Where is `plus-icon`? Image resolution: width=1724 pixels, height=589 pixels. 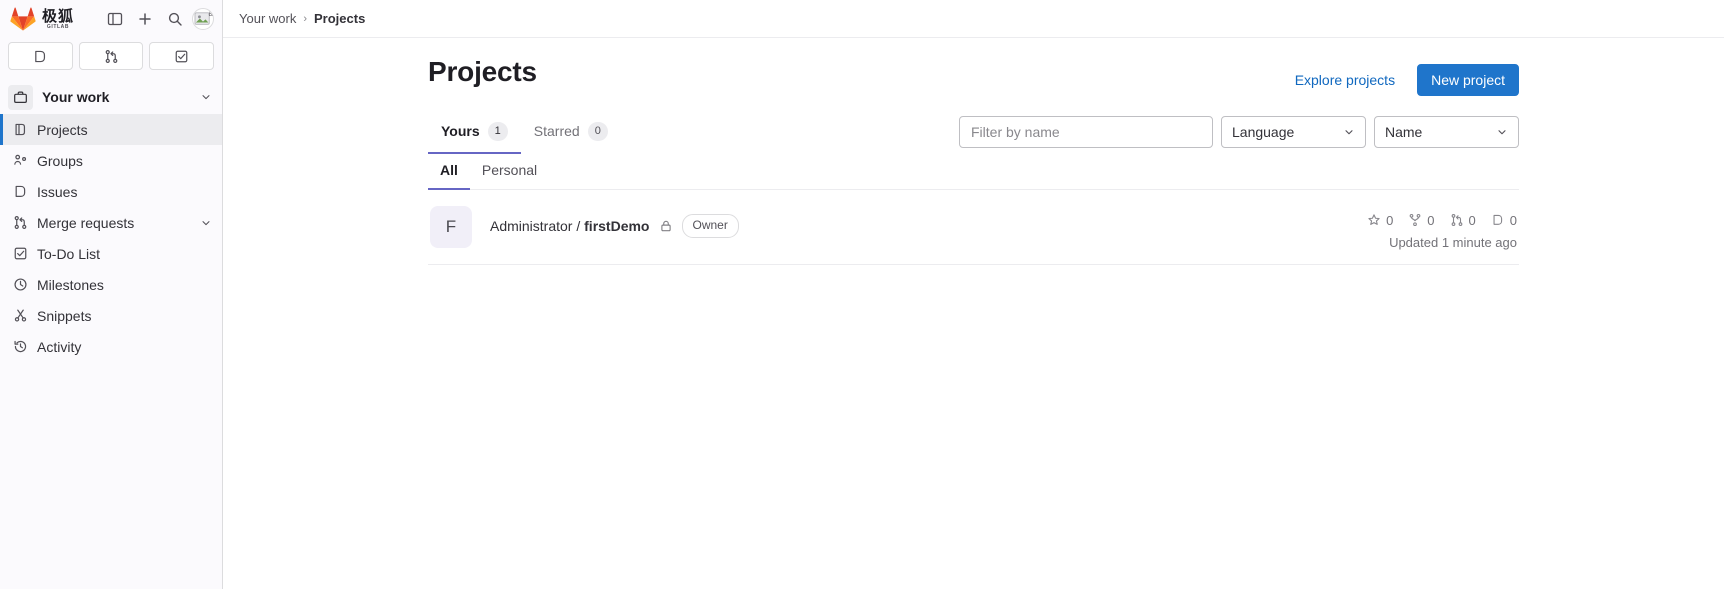
plus-icon is located at coordinates (145, 19).